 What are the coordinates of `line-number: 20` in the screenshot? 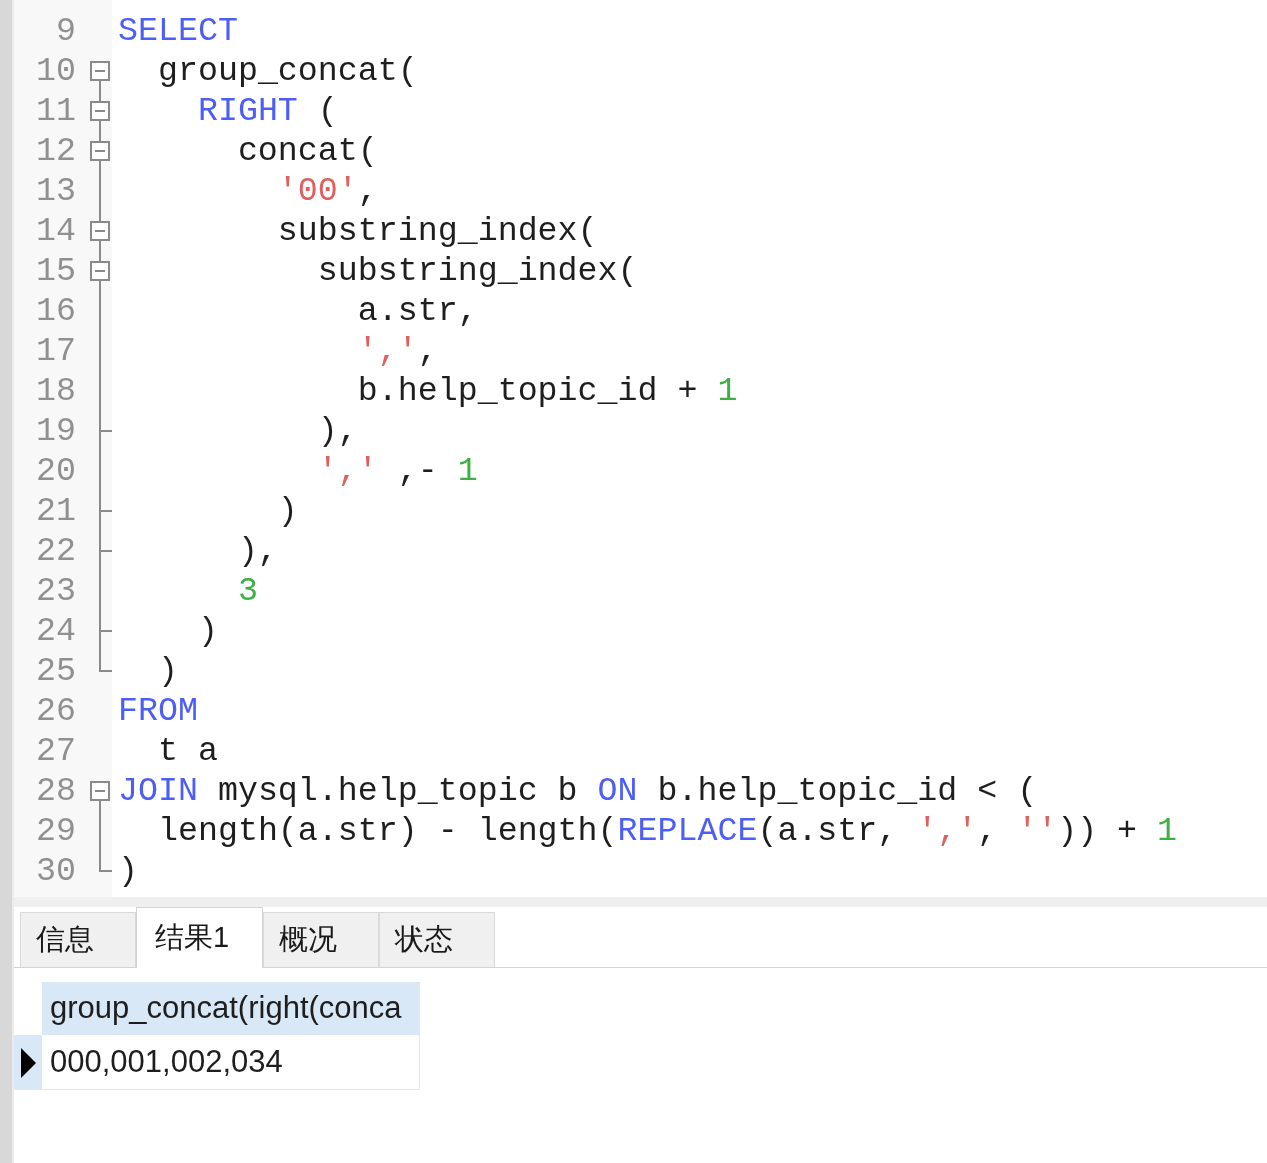 It's located at (56, 471).